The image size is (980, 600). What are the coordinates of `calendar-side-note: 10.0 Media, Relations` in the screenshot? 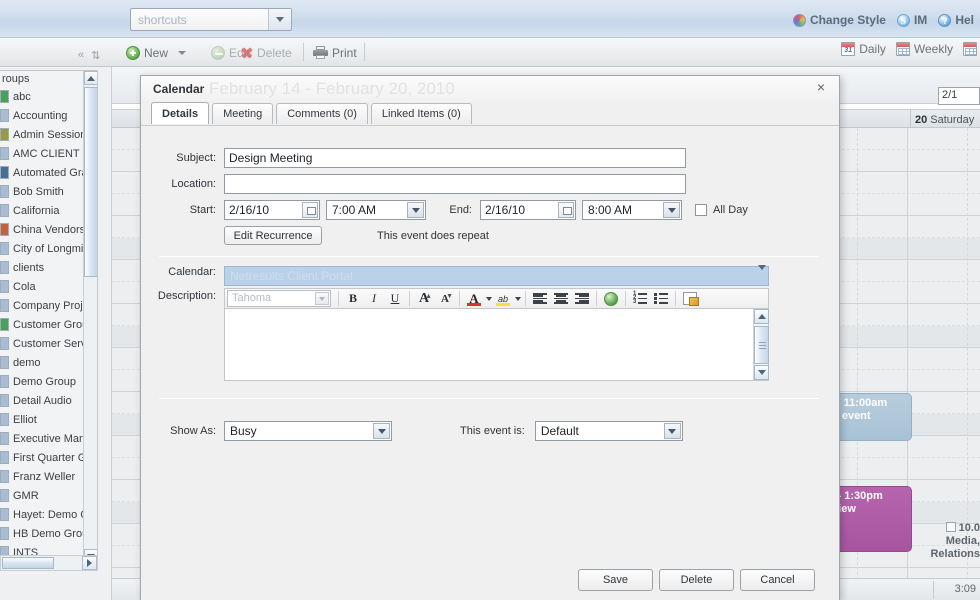 It's located at (955, 541).